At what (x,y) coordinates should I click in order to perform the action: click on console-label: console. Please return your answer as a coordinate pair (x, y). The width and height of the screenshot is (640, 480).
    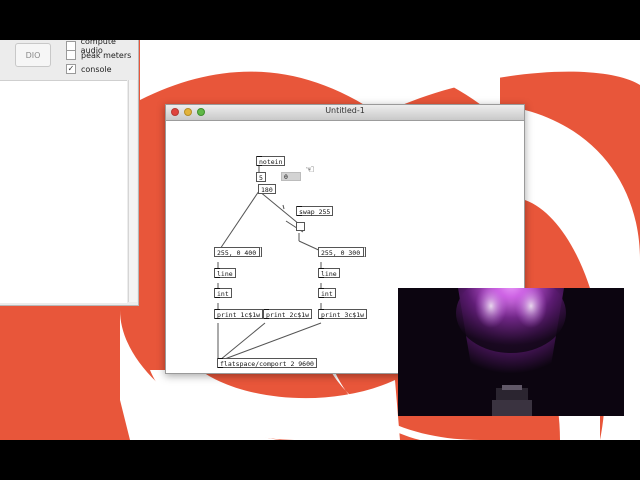
    Looking at the image, I should click on (96, 69).